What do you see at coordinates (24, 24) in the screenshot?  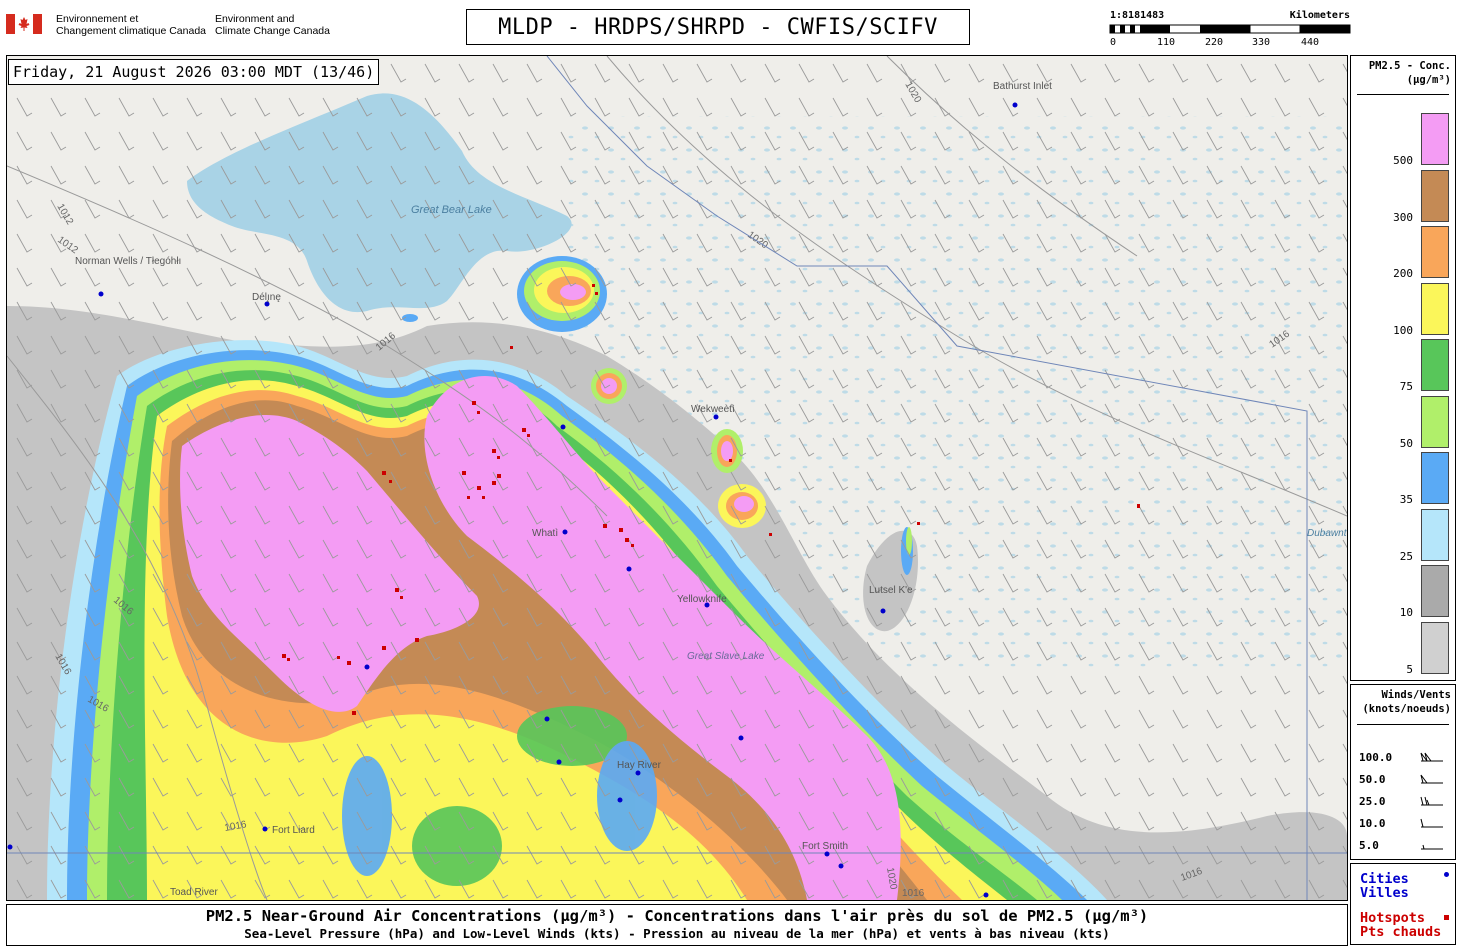 I see `canada-flag-icon` at bounding box center [24, 24].